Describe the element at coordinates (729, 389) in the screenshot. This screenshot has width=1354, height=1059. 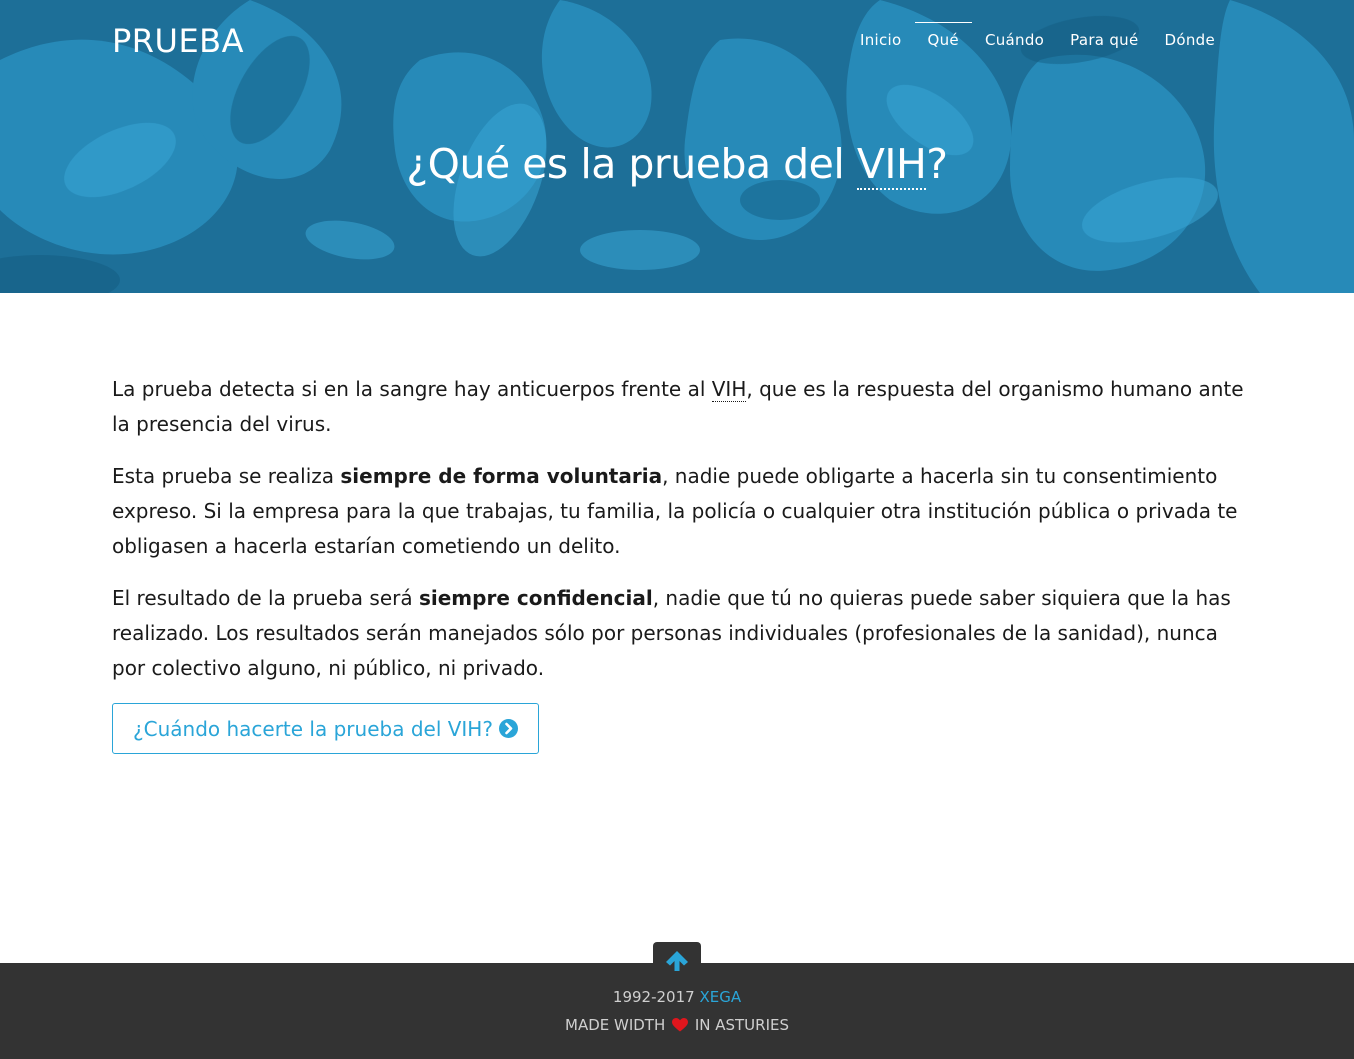
I see `vih-abbr: VIH` at that location.